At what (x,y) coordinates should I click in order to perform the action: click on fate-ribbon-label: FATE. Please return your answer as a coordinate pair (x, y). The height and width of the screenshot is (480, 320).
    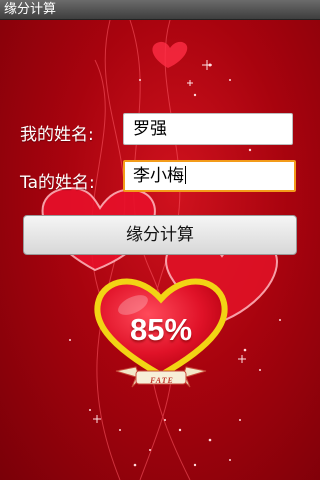
    Looking at the image, I should click on (162, 380).